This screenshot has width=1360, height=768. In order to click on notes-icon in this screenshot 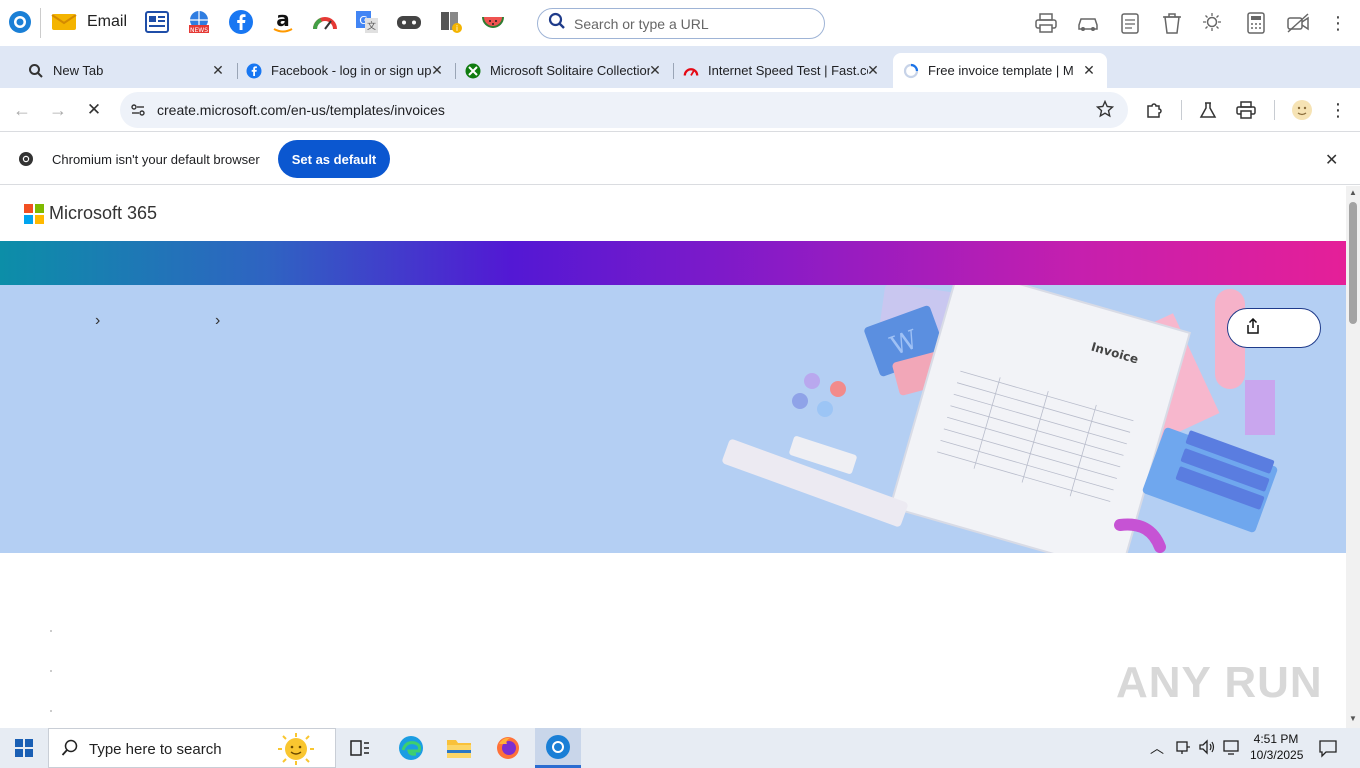, I will do `click(1130, 23)`.